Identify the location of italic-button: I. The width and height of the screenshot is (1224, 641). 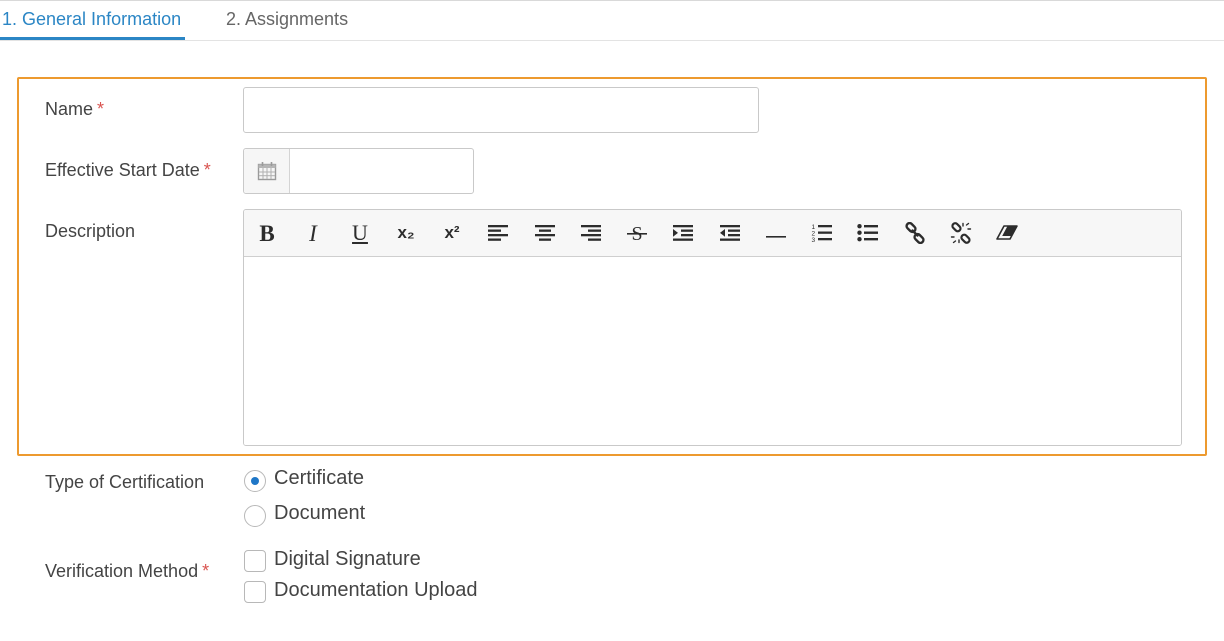
(313, 233).